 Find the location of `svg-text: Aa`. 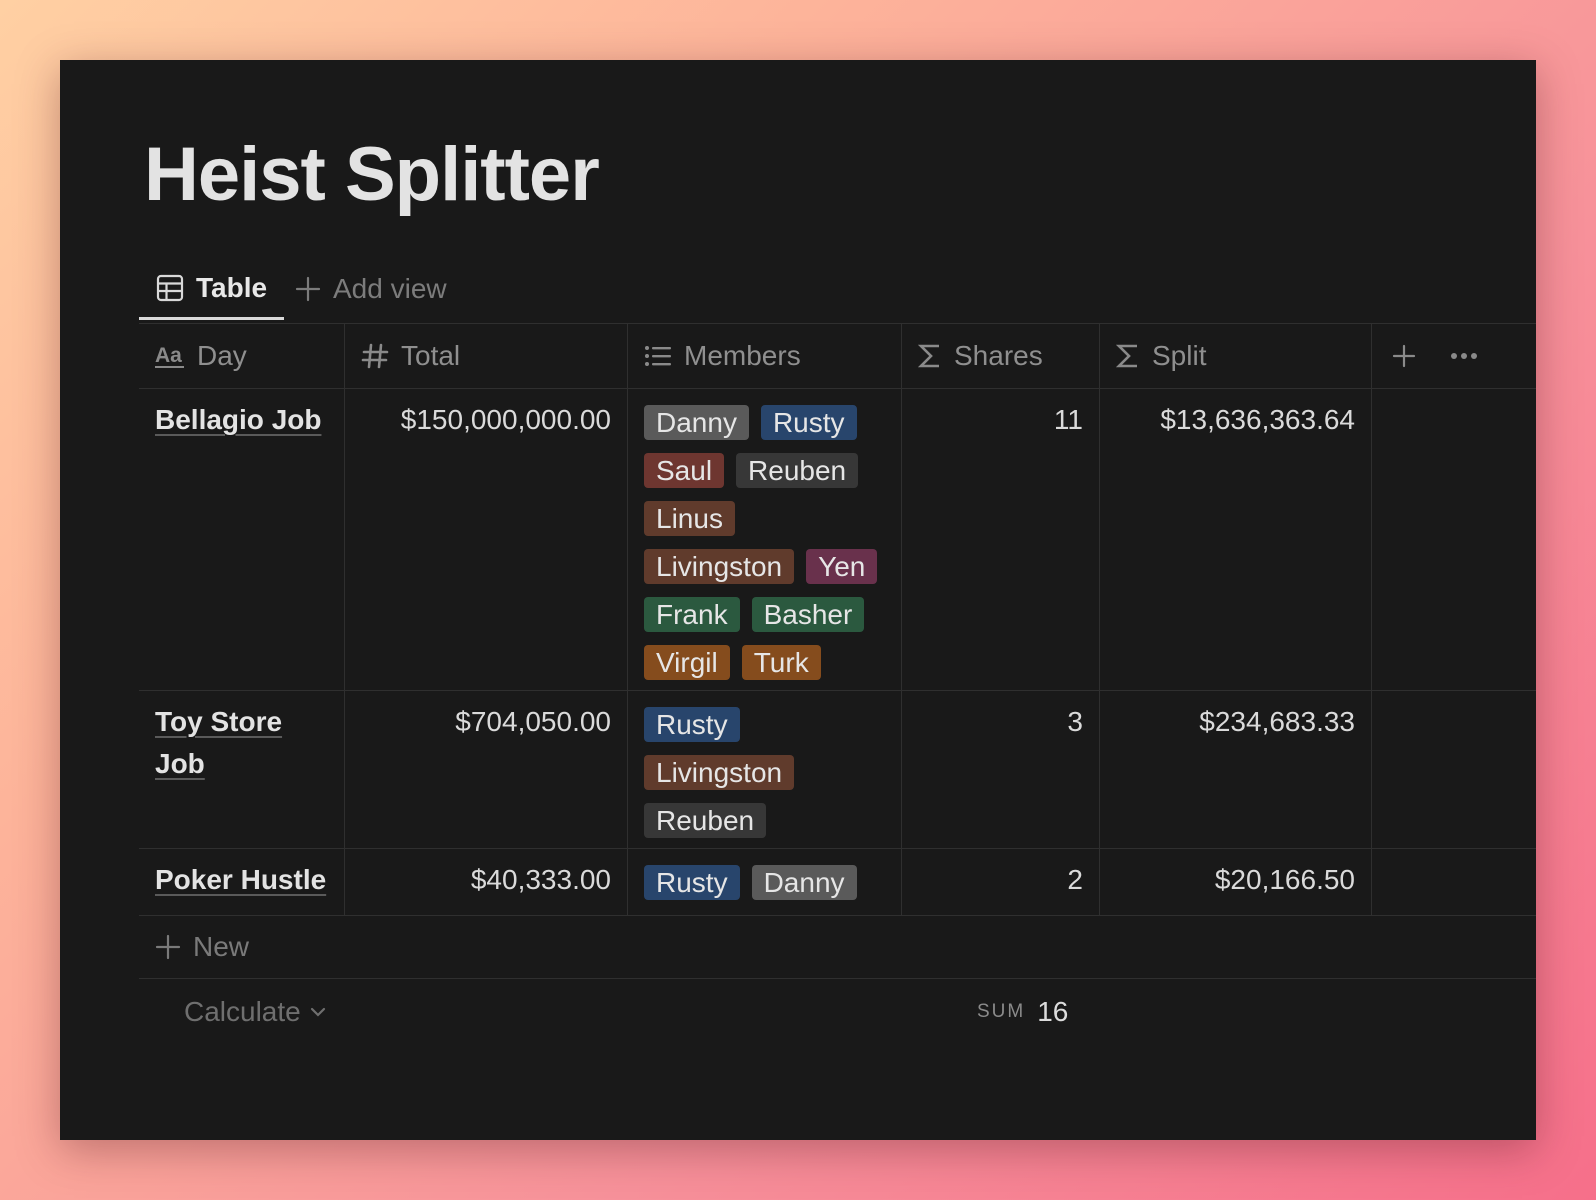

svg-text: Aa is located at coordinates (168, 355).